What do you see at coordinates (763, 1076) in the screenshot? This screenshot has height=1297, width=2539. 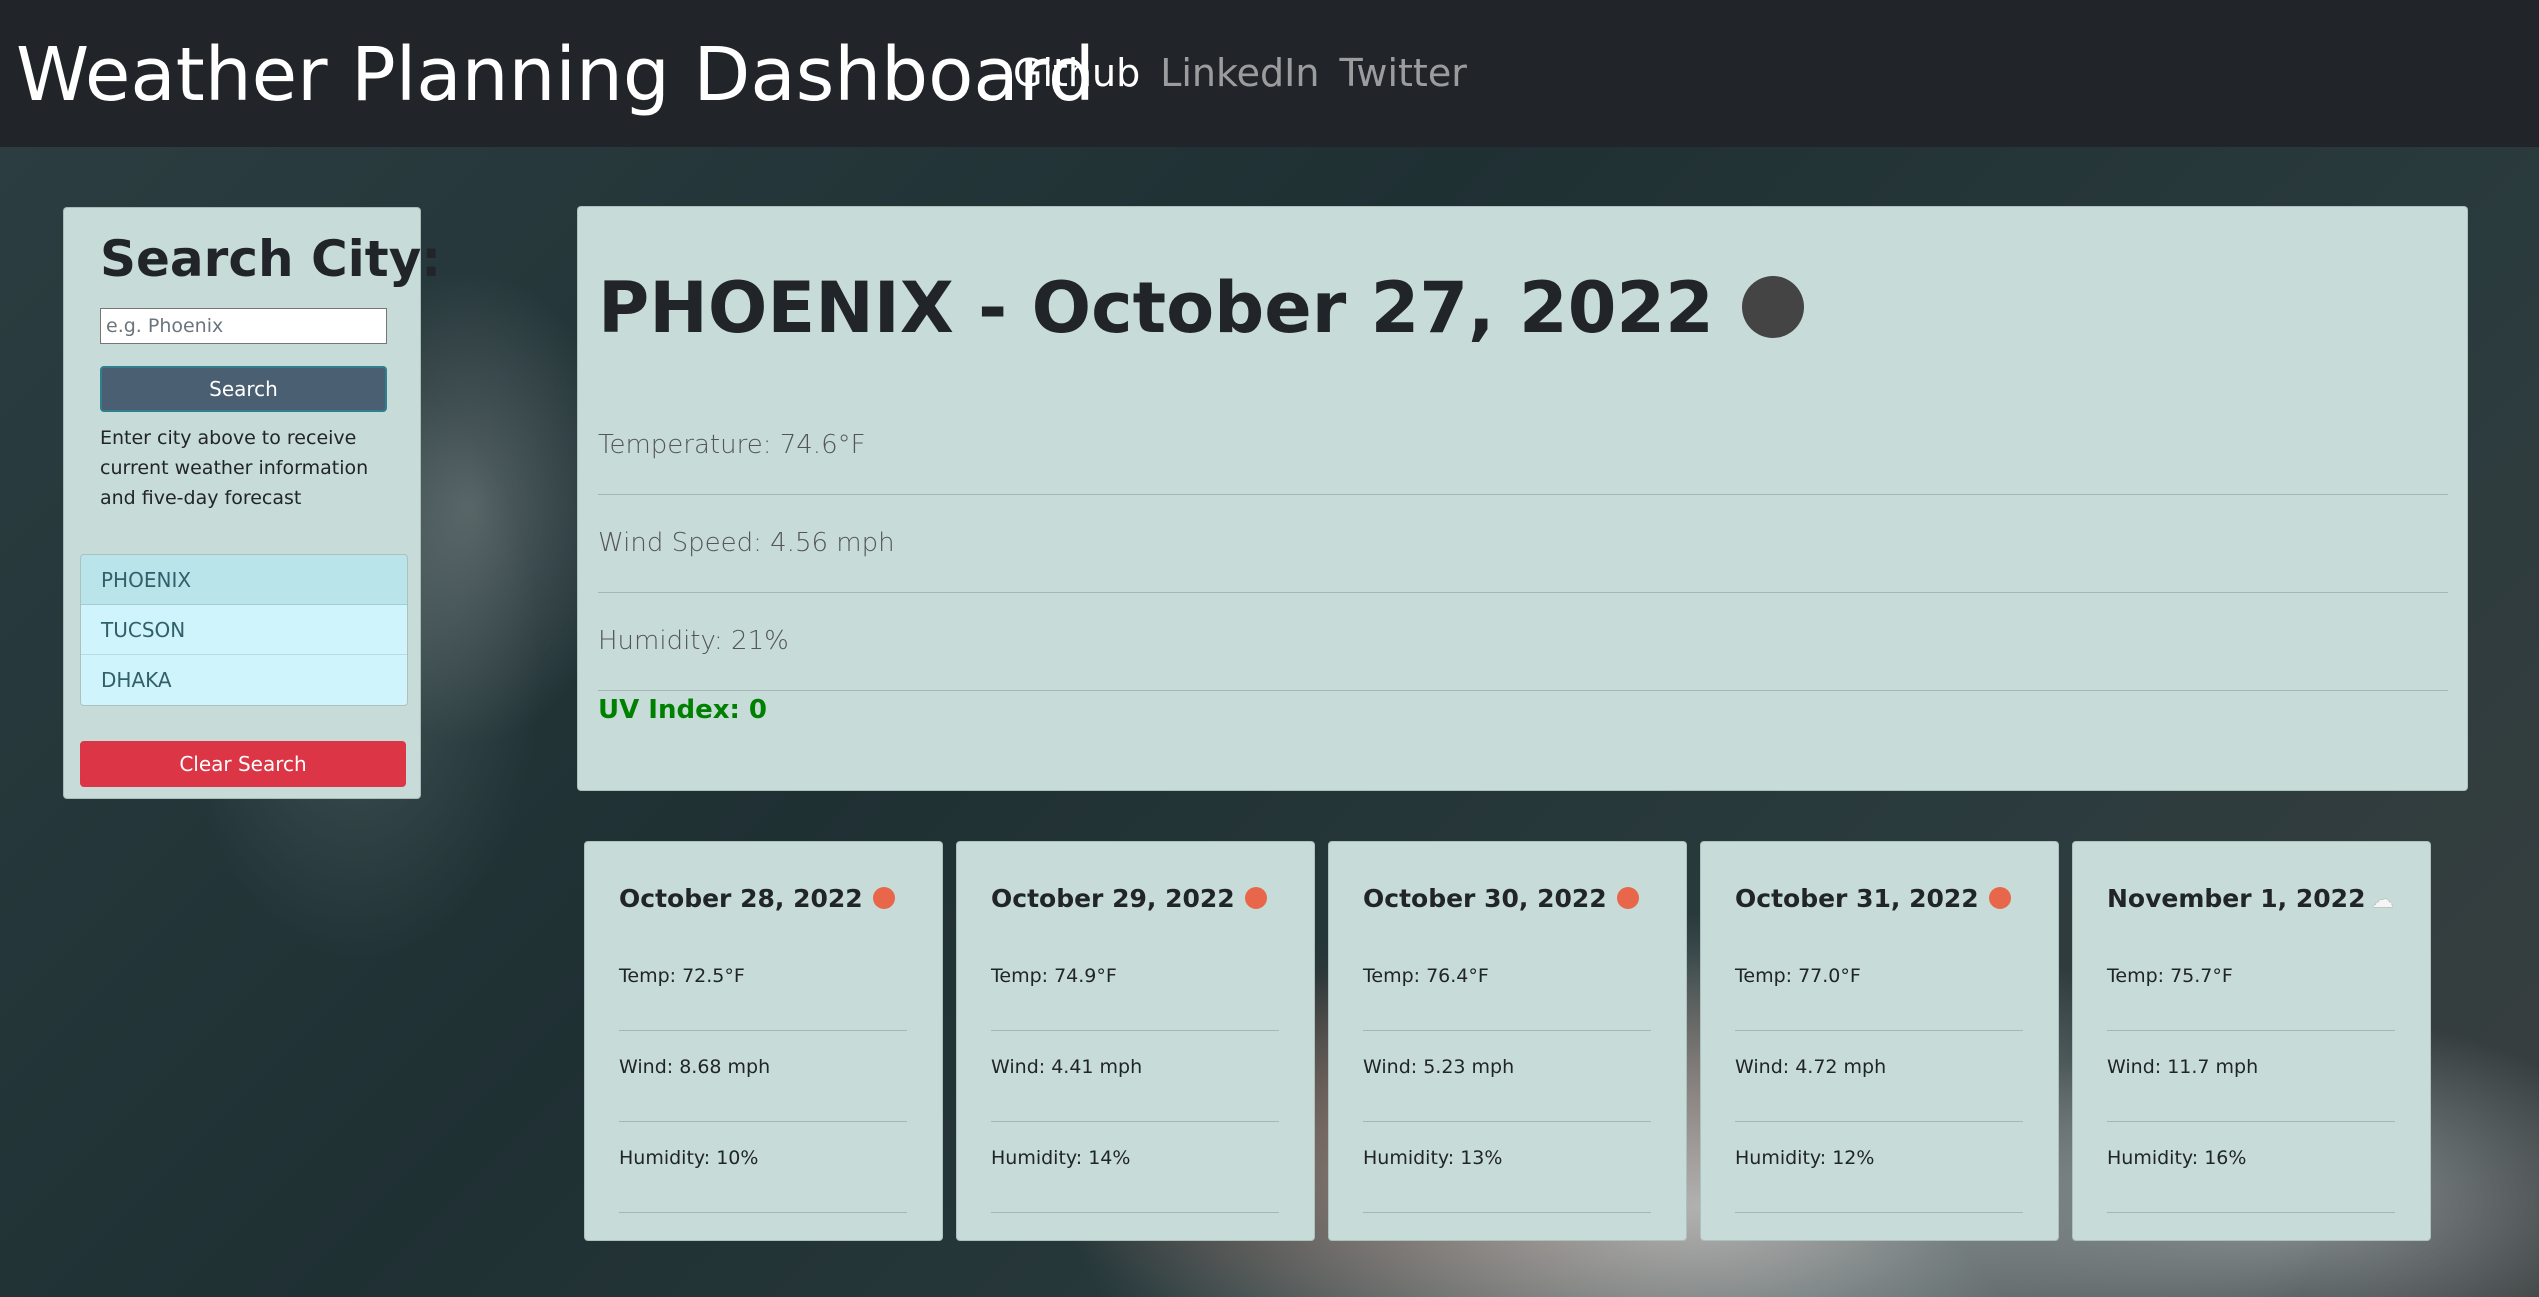 I see `forecast-wind: Wind: 8.68 mph` at bounding box center [763, 1076].